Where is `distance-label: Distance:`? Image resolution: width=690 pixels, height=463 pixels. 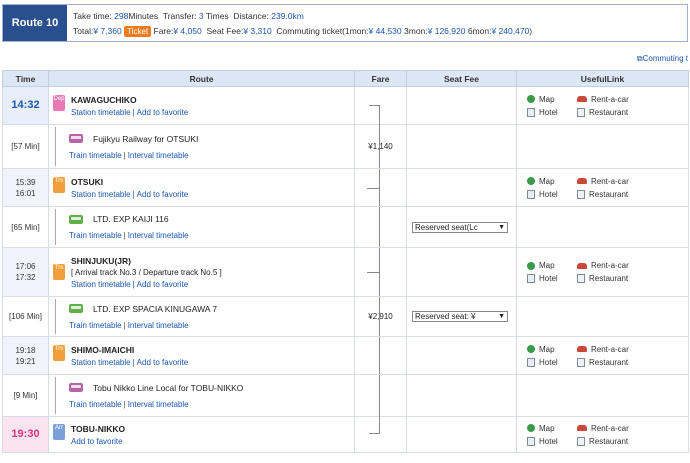
distance-label: Distance: is located at coordinates (251, 16).